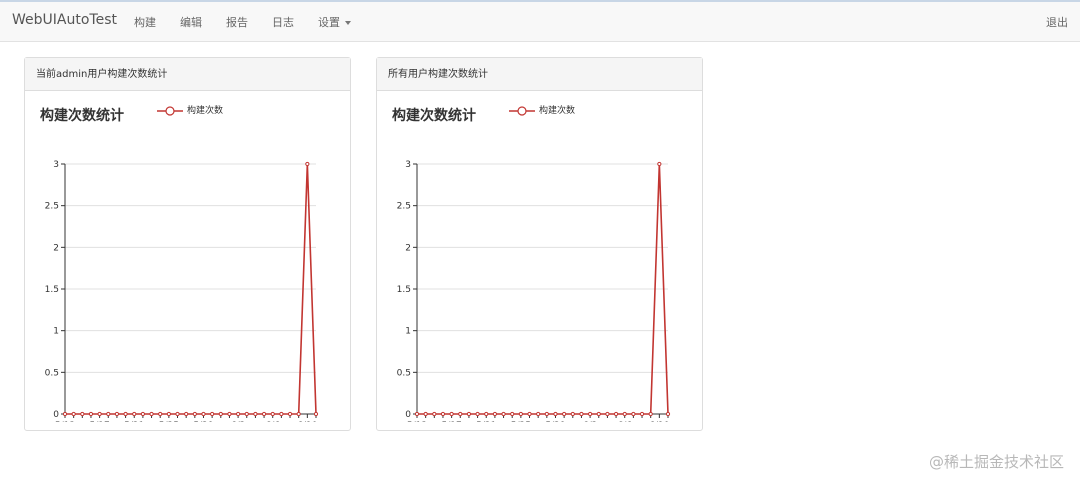 The height and width of the screenshot is (489, 1080). Describe the element at coordinates (191, 22) in the screenshot. I see `nav-item-edit: 编辑` at that location.